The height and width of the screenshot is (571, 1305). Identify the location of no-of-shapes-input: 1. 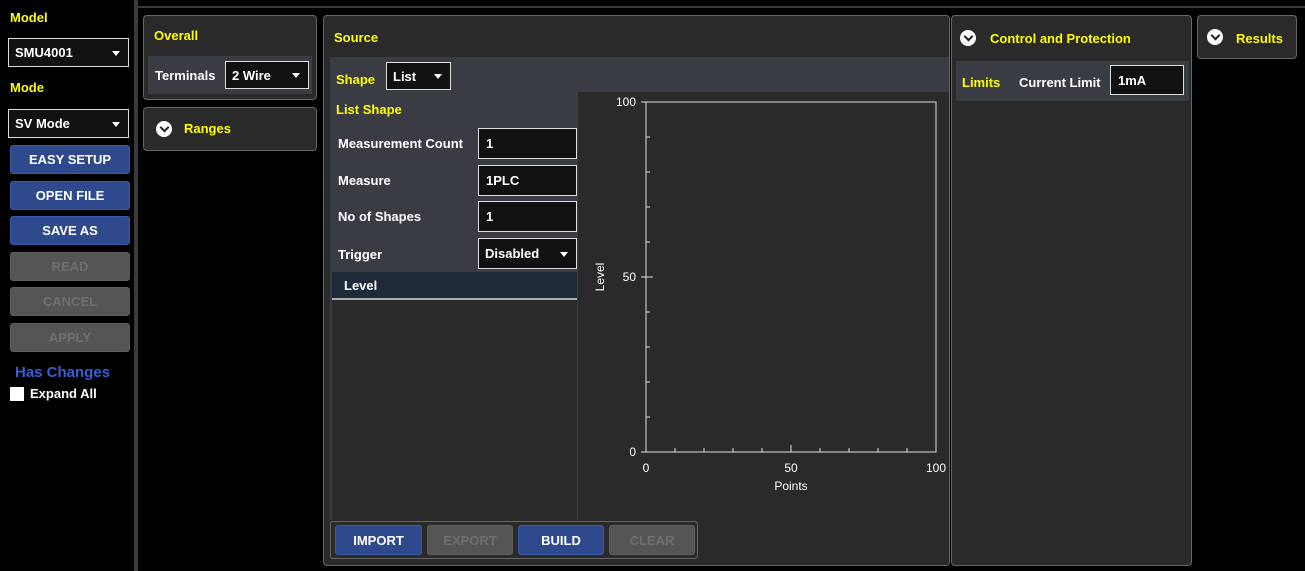
(527, 216).